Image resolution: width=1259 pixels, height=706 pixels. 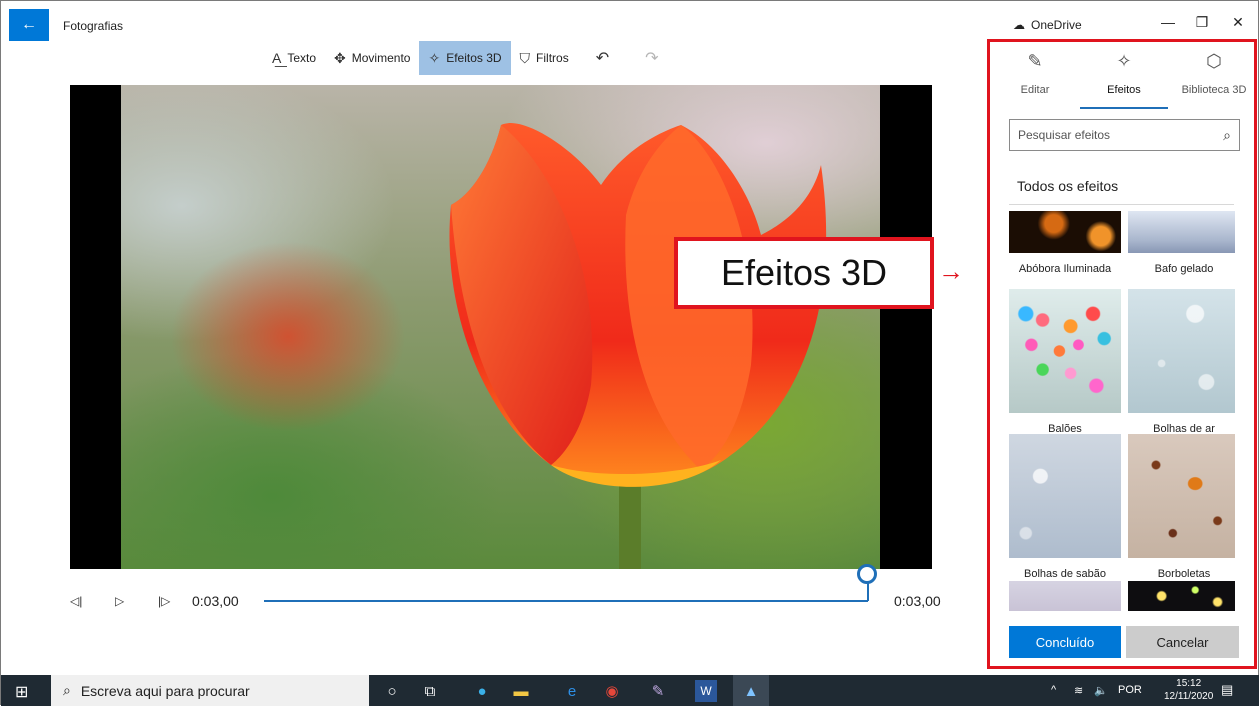 What do you see at coordinates (1035, 73) in the screenshot?
I see `tab-editar: ✎ Editar` at bounding box center [1035, 73].